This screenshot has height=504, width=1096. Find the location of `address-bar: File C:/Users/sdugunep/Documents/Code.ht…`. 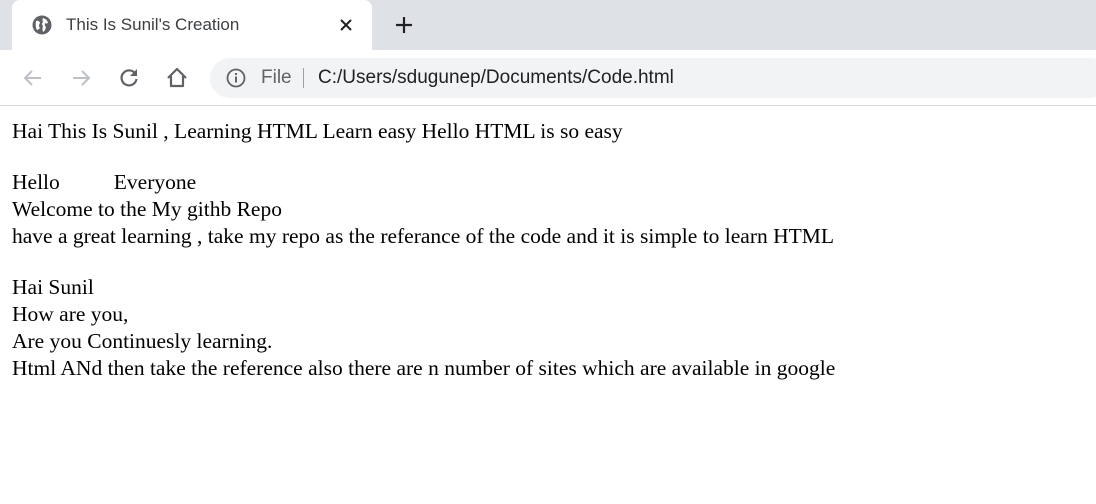

address-bar: File C:/Users/sdugunep/Documents/Code.ht… is located at coordinates (653, 78).